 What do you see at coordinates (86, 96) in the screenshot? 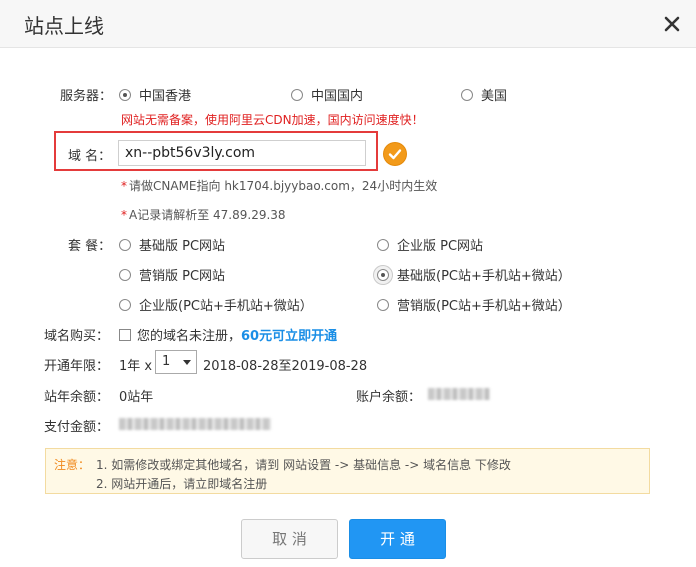
I see `server-label: 服务器：` at bounding box center [86, 96].